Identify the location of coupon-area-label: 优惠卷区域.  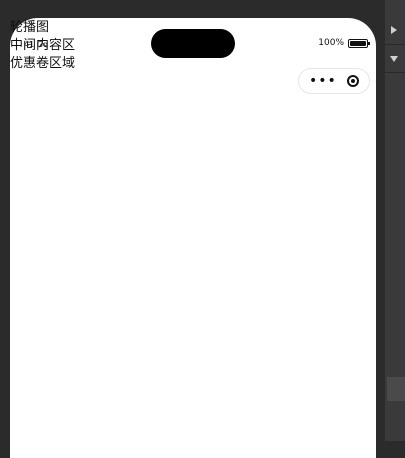
(43, 63).